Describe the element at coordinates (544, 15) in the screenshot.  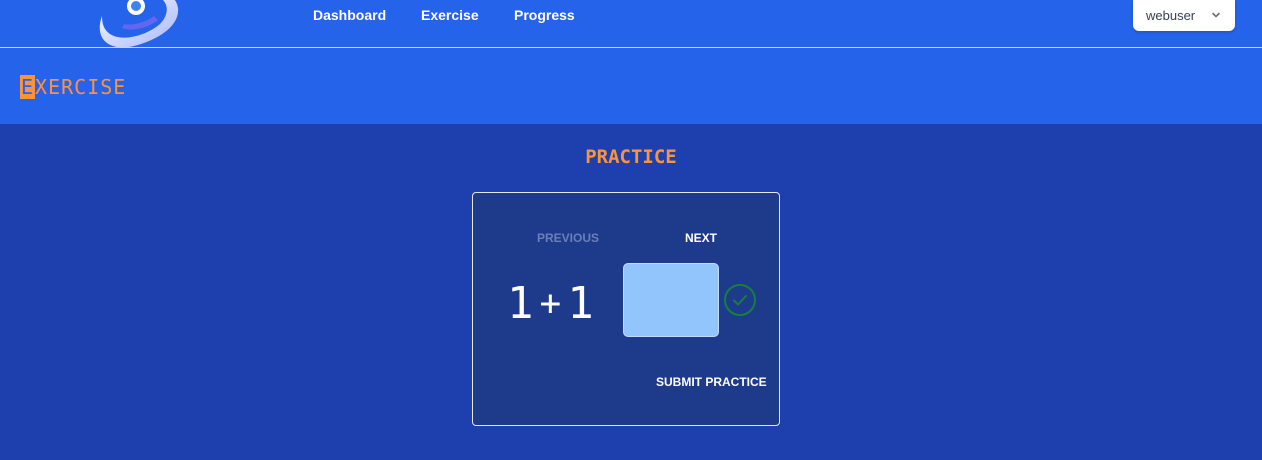
I see `nav-link-progress: Progress` at that location.